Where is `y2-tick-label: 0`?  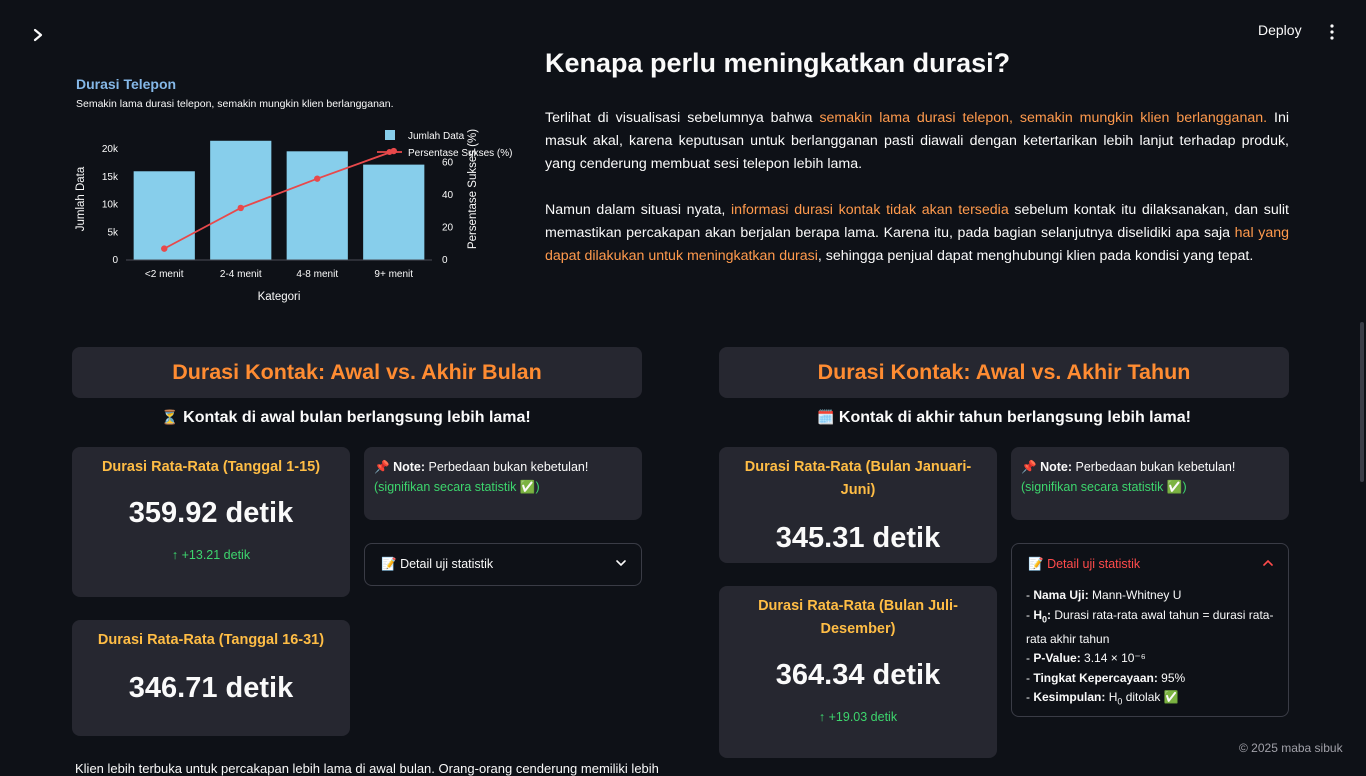
y2-tick-label: 0 is located at coordinates (445, 260).